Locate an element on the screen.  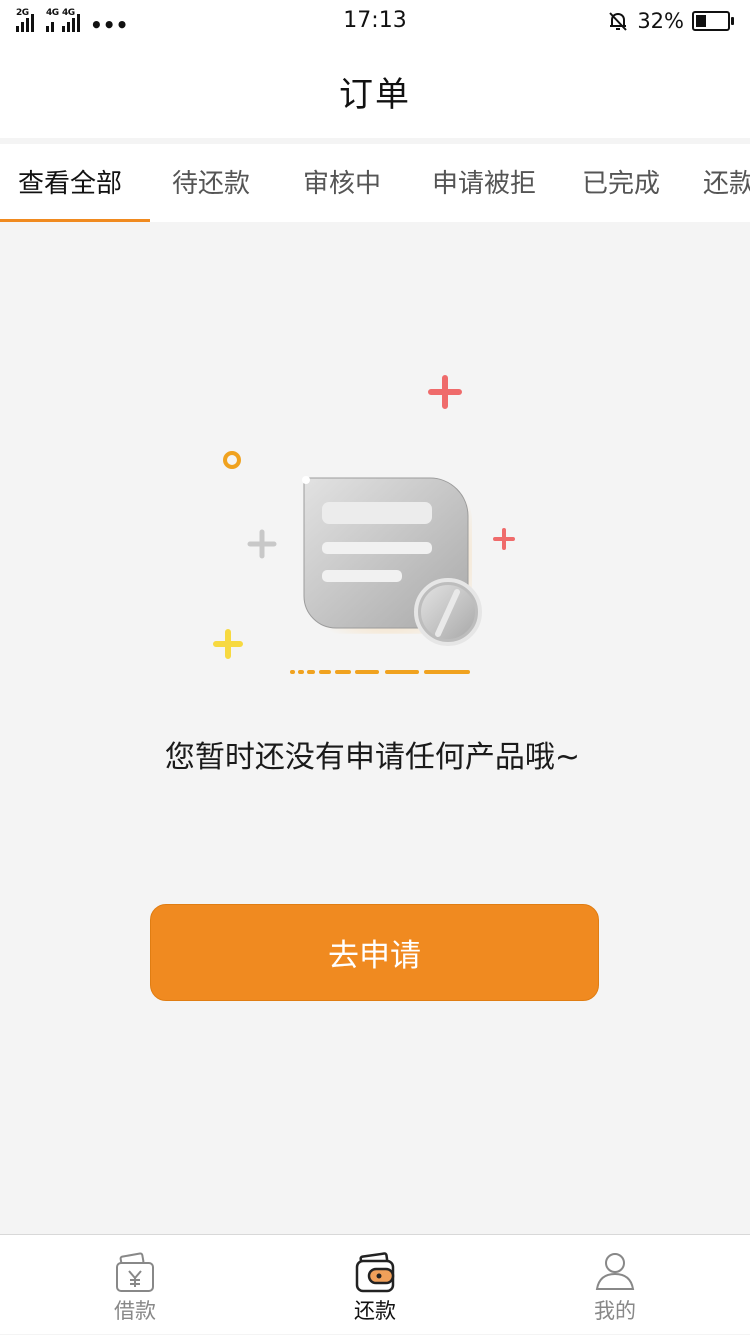
nav-label-repay: 还款 is located at coordinates (375, 1311).